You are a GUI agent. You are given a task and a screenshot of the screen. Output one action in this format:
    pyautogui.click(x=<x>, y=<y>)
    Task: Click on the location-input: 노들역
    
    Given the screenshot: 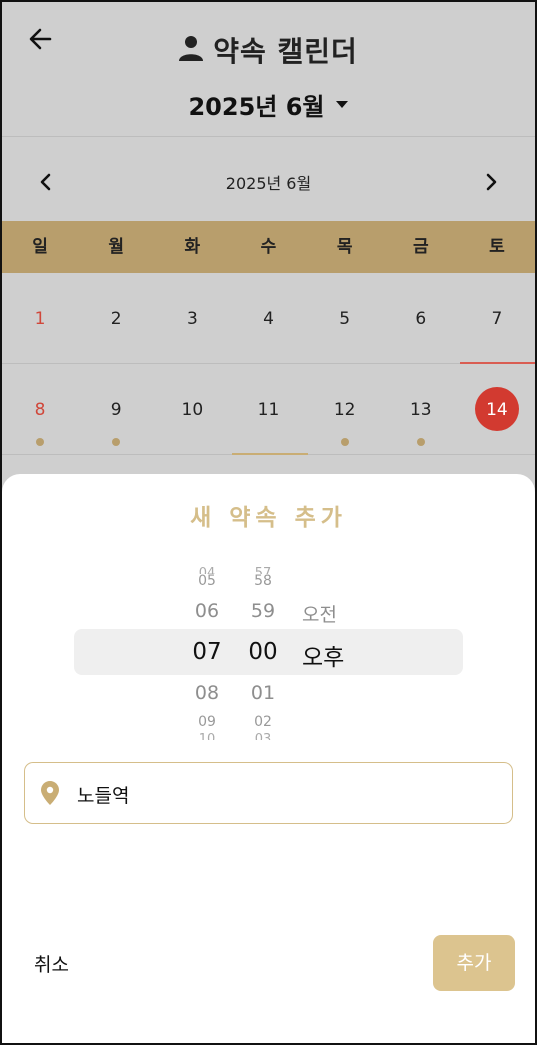 What is the action you would take?
    pyautogui.click(x=268, y=793)
    